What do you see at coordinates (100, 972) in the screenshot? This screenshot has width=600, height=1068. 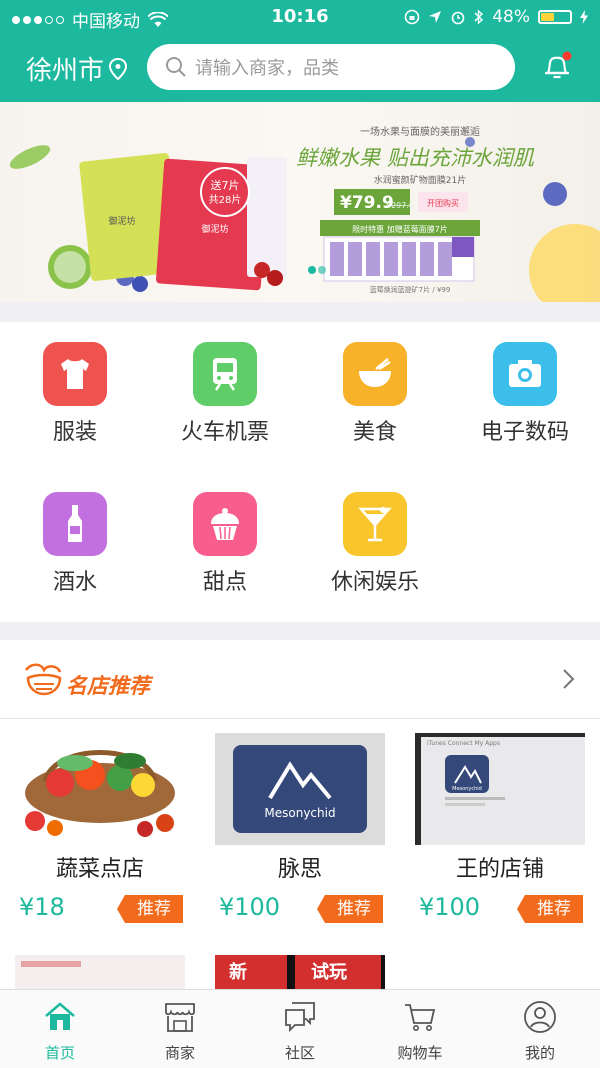 I see `shop-card` at bounding box center [100, 972].